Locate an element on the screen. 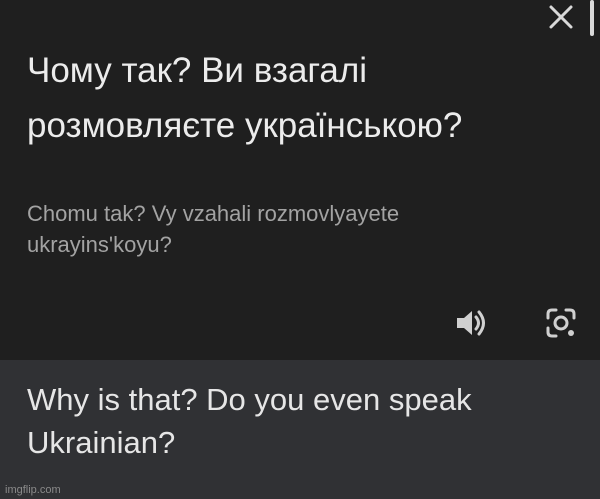  watermark: imgflip.com is located at coordinates (33, 490).